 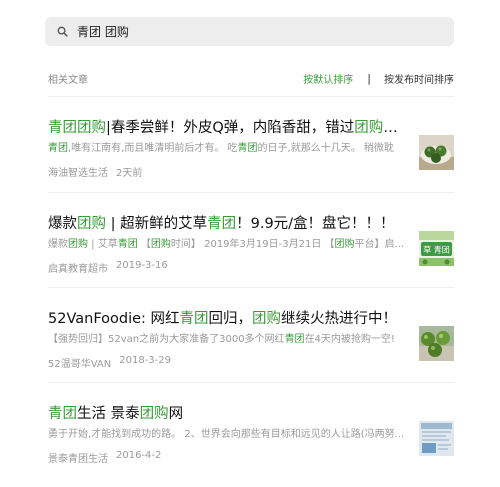 What do you see at coordinates (349, 339) in the screenshot?
I see `text-segment: 在4天内被抢购一空!` at bounding box center [349, 339].